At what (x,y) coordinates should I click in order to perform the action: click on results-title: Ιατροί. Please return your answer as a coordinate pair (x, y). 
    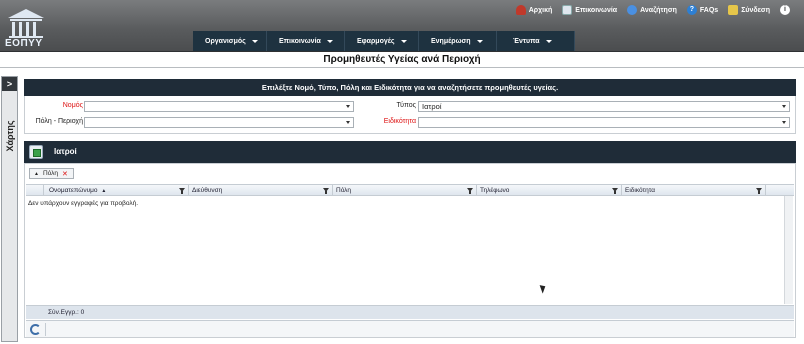
    Looking at the image, I should click on (65, 151).